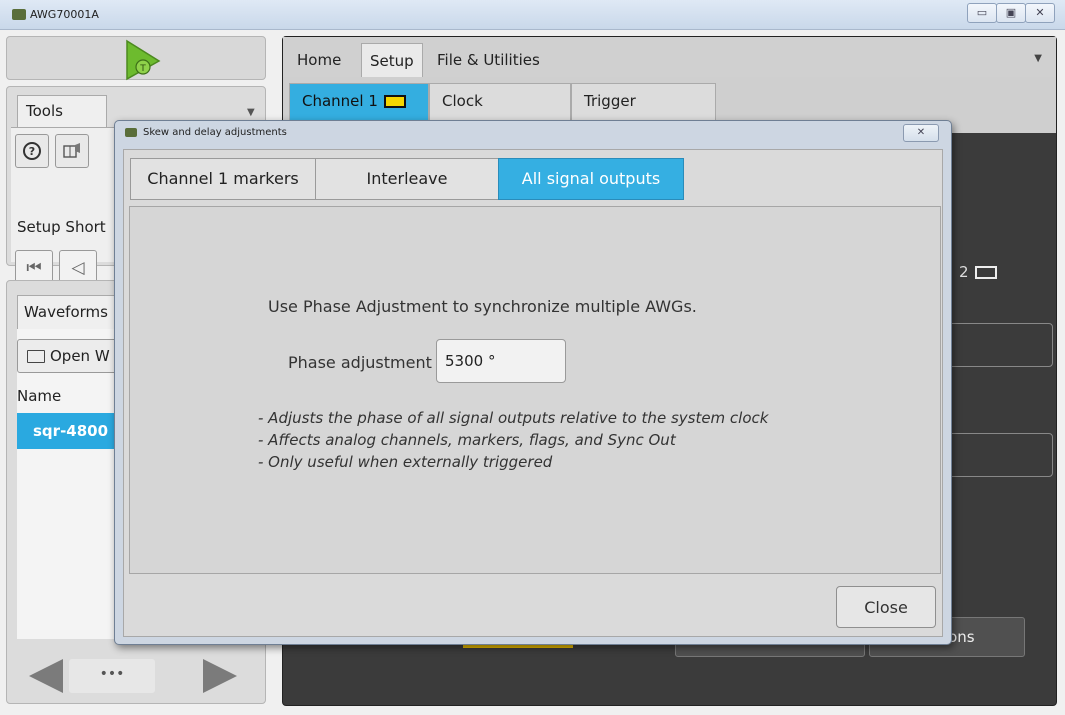  Describe the element at coordinates (112, 676) in the screenshot. I see `scroll-thumb: •••` at that location.